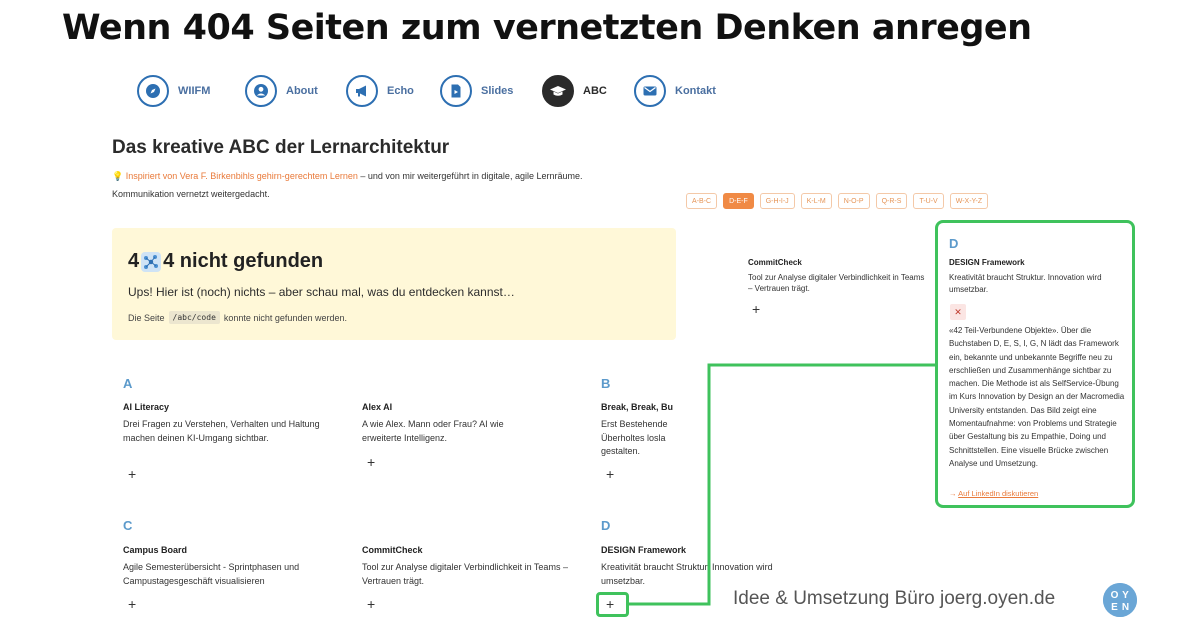 This screenshot has width=1200, height=630. I want to click on tab-d-e-f: D-E-F, so click(738, 201).